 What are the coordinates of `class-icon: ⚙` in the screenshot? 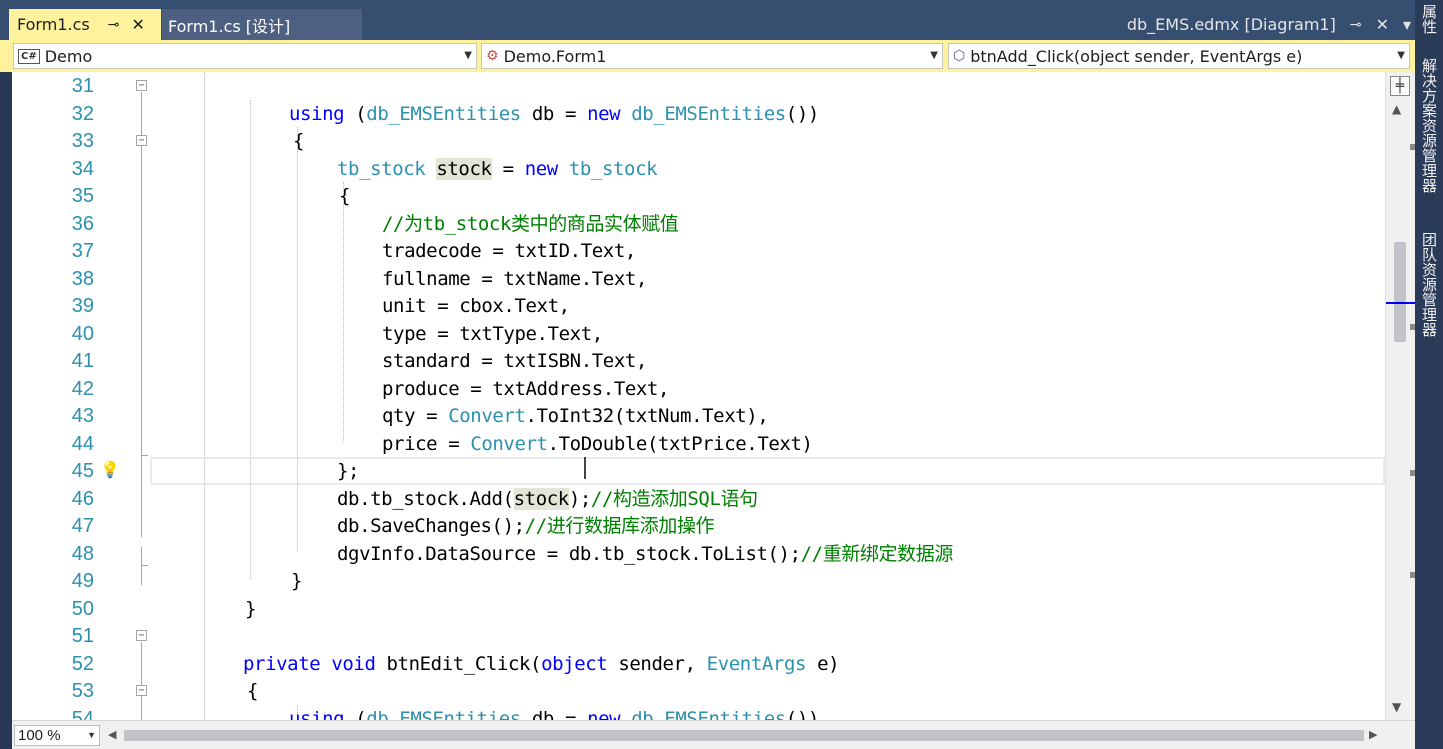 It's located at (492, 56).